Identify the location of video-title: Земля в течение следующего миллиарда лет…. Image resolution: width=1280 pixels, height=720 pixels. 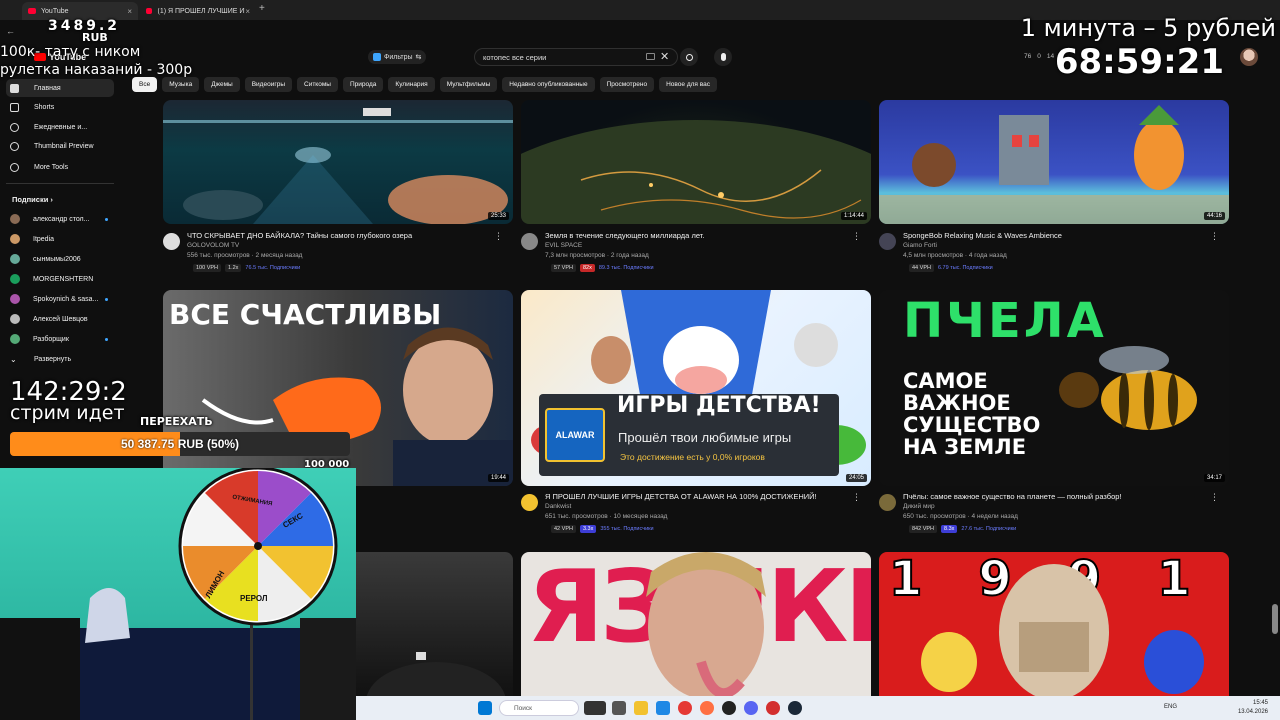
(624, 235).